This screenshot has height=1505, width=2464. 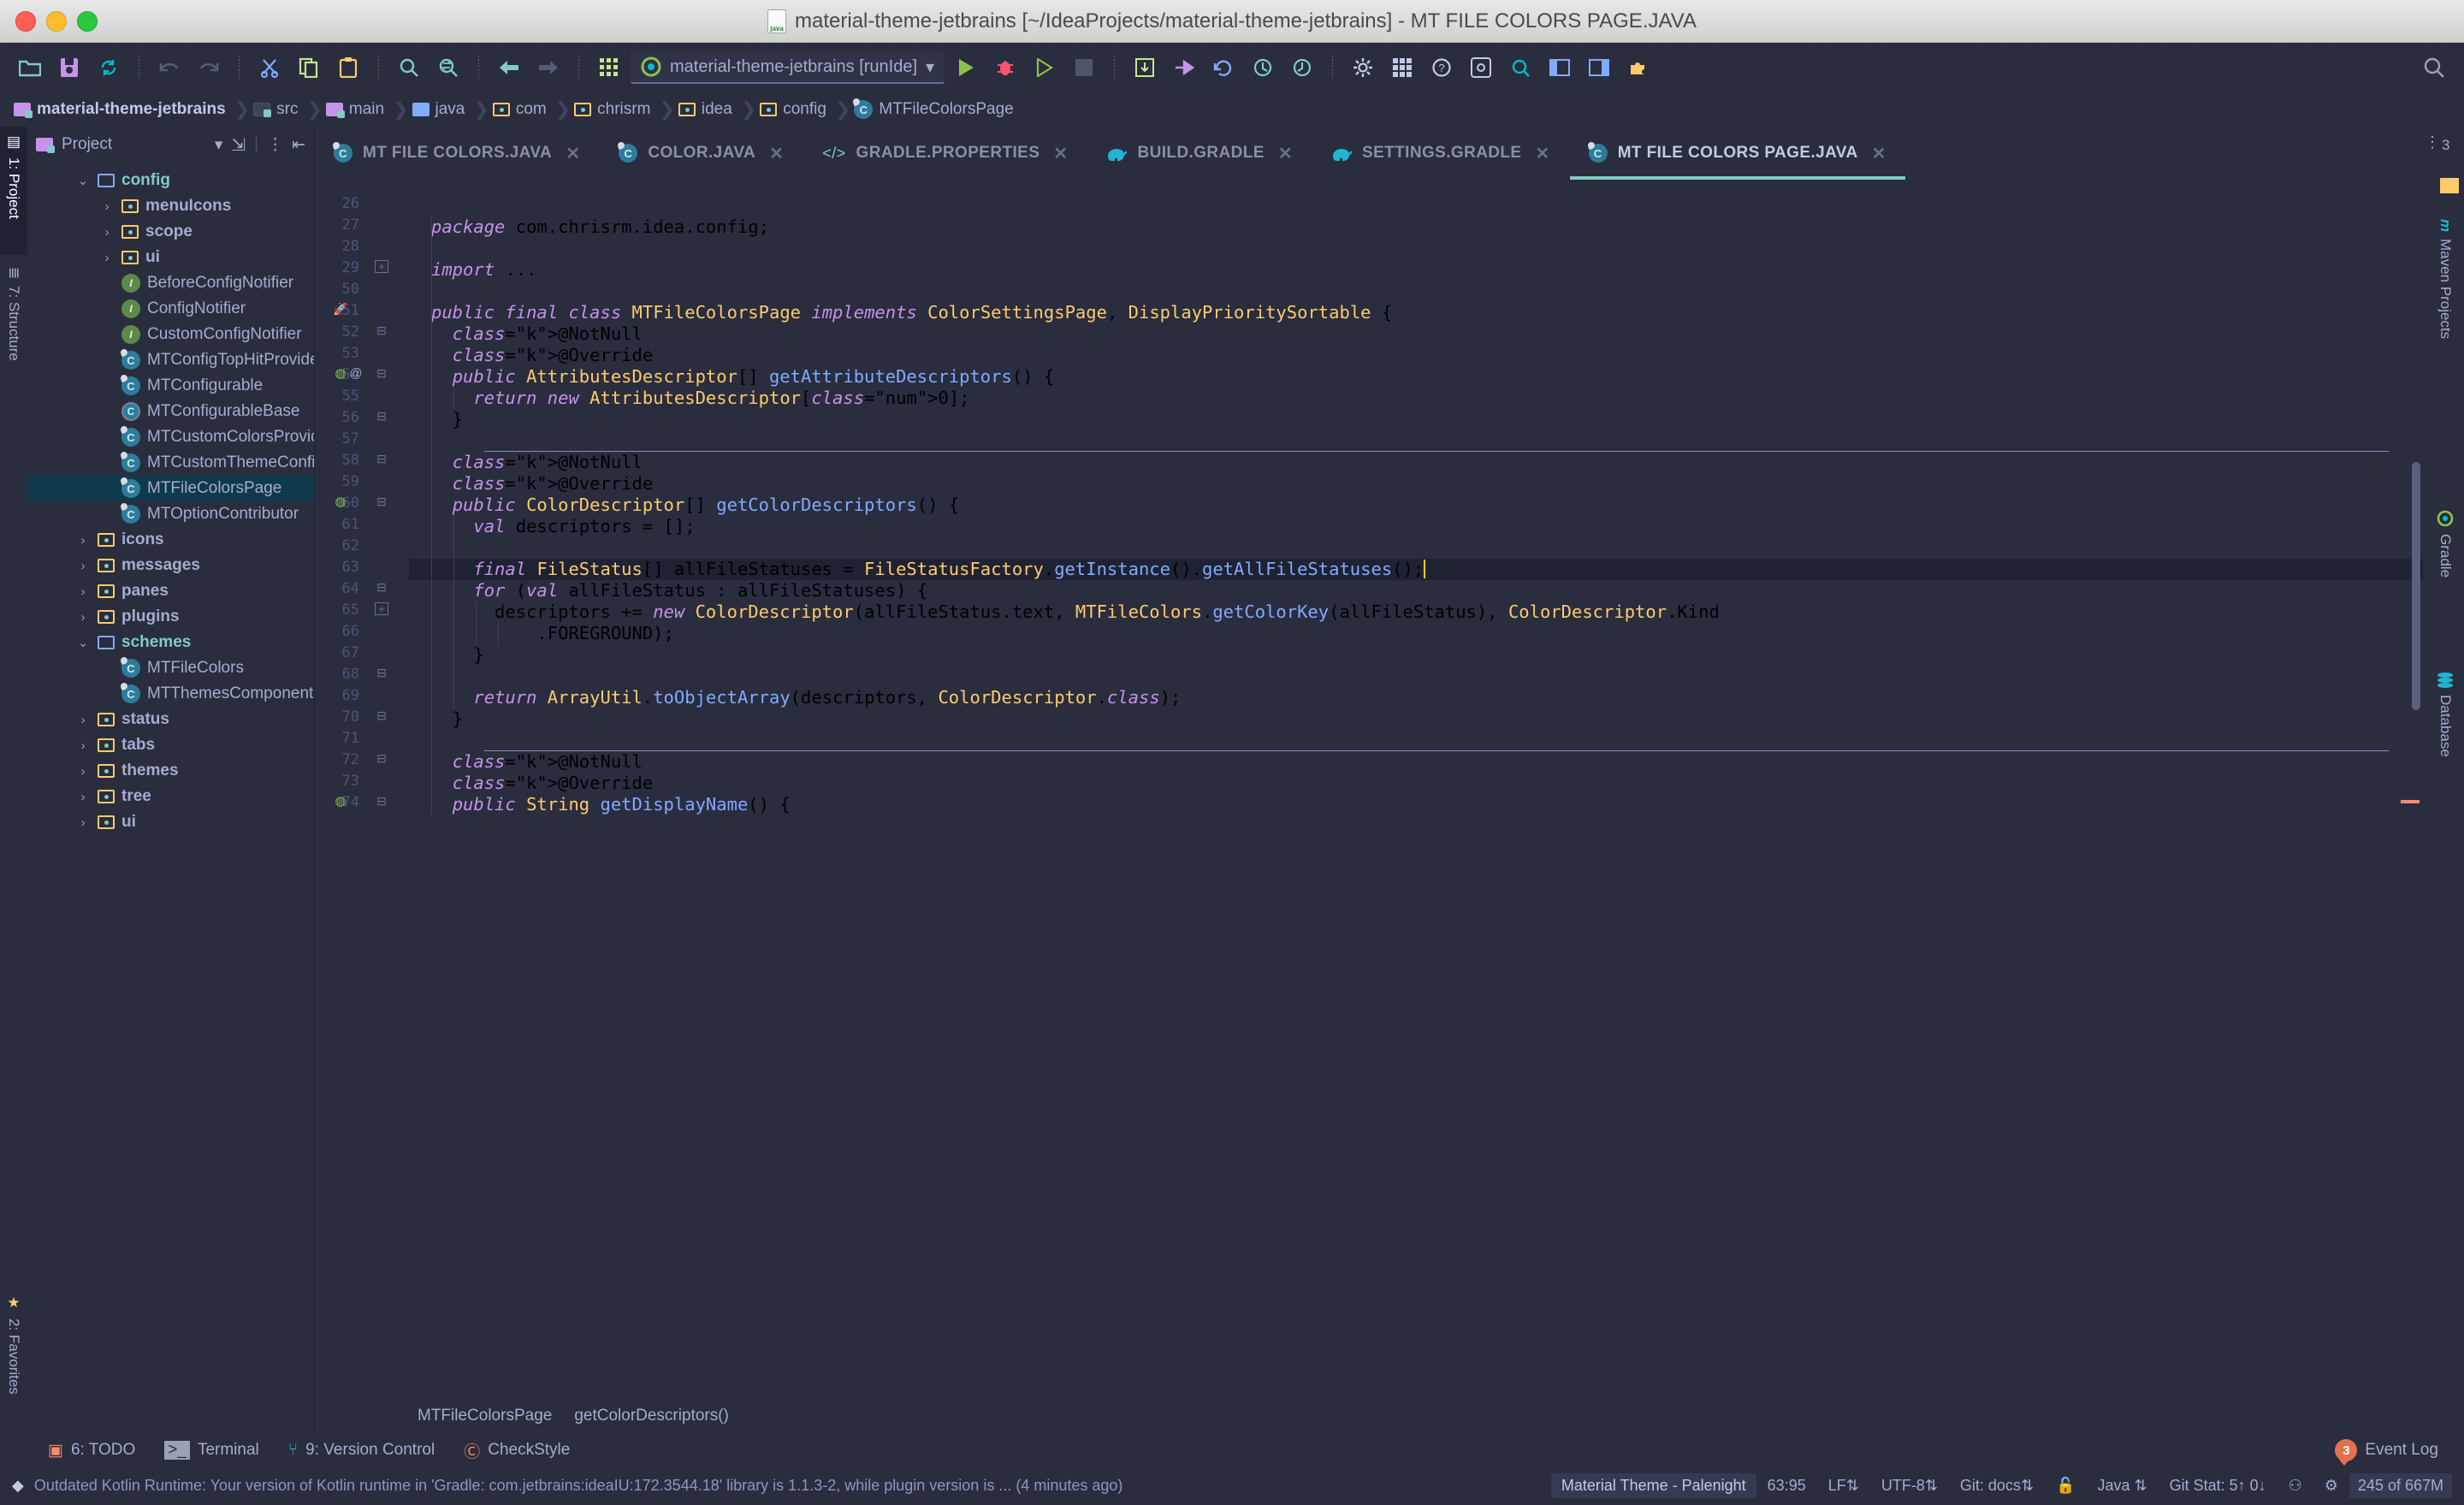 What do you see at coordinates (2331, 1486) in the screenshot?
I see `inspection-gear-icon: ⚙` at bounding box center [2331, 1486].